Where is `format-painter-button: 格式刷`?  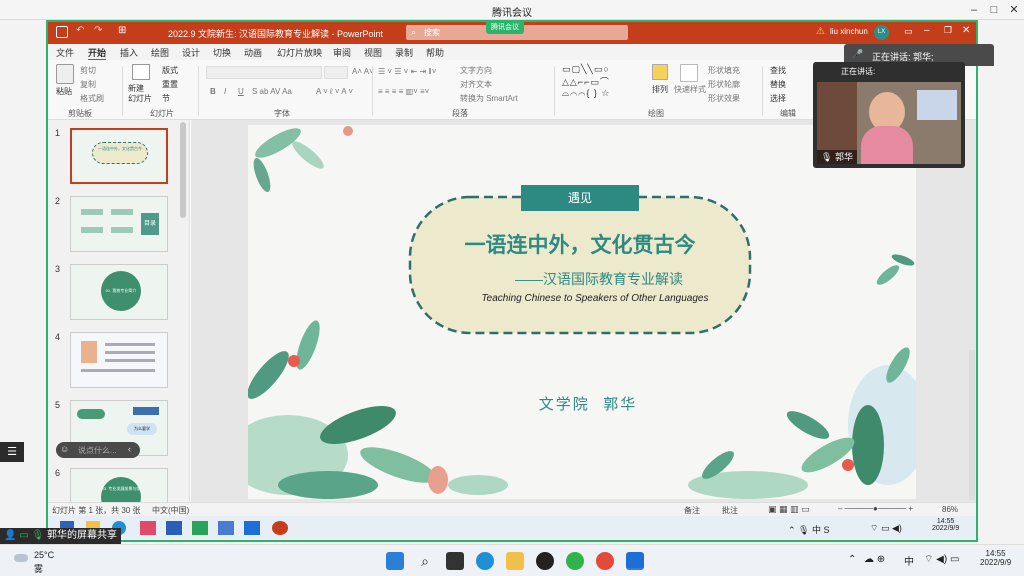 format-painter-button: 格式刷 is located at coordinates (92, 98).